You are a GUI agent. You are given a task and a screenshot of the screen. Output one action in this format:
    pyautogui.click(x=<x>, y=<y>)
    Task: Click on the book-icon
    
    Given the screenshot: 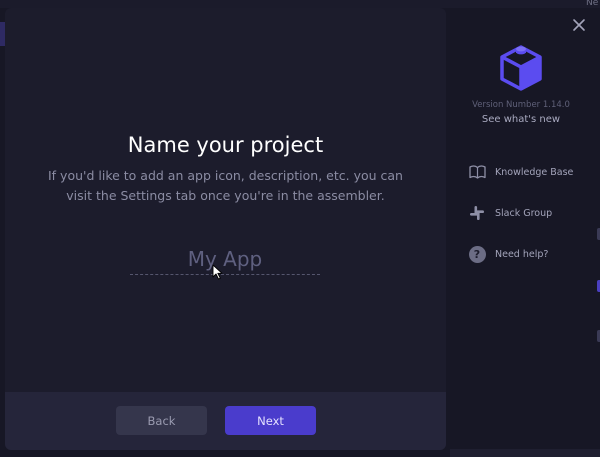 What is the action you would take?
    pyautogui.click(x=477, y=172)
    